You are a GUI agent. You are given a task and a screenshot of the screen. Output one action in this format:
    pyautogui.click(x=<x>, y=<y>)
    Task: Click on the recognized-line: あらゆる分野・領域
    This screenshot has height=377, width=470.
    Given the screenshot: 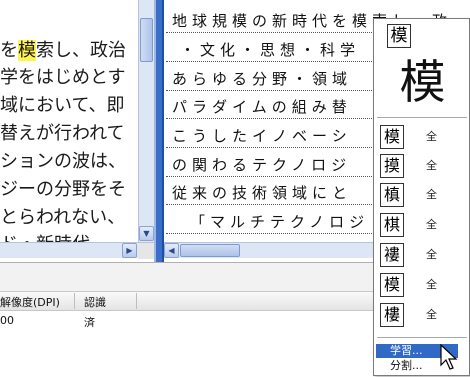 What is the action you would take?
    pyautogui.click(x=262, y=79)
    